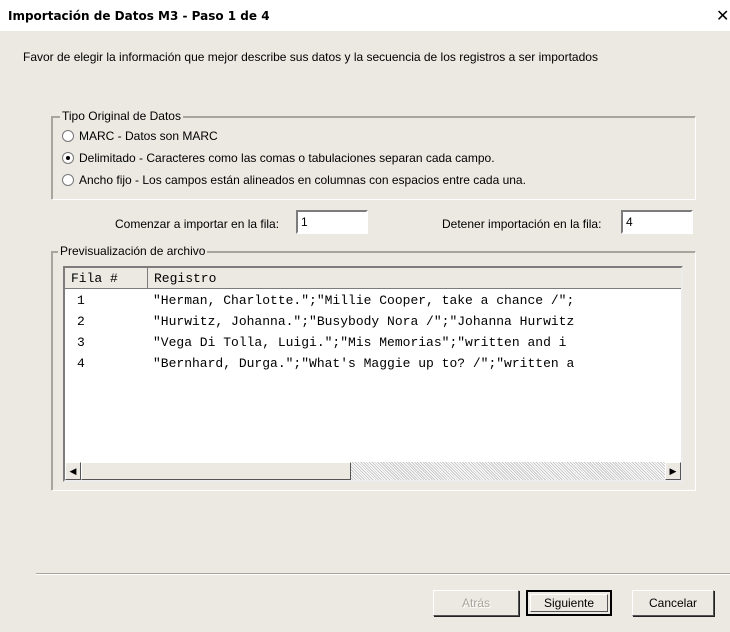  Describe the element at coordinates (414, 278) in the screenshot. I see `column-header-record: Registro` at that location.